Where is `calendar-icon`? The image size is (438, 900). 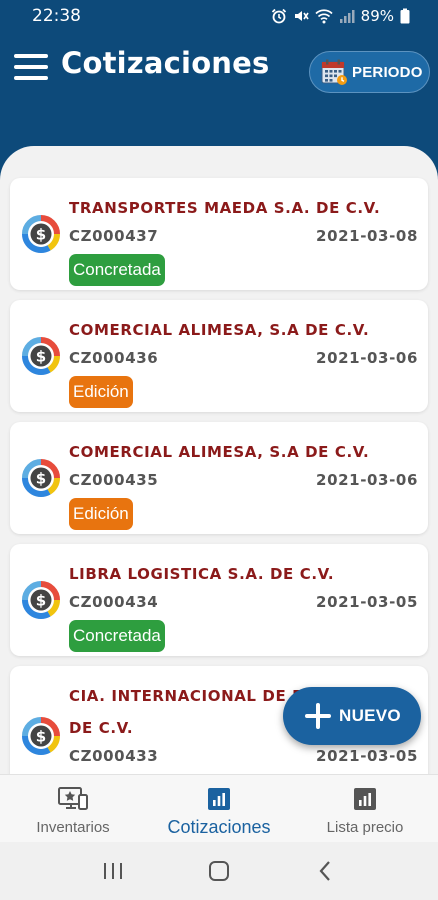 calendar-icon is located at coordinates (334, 72).